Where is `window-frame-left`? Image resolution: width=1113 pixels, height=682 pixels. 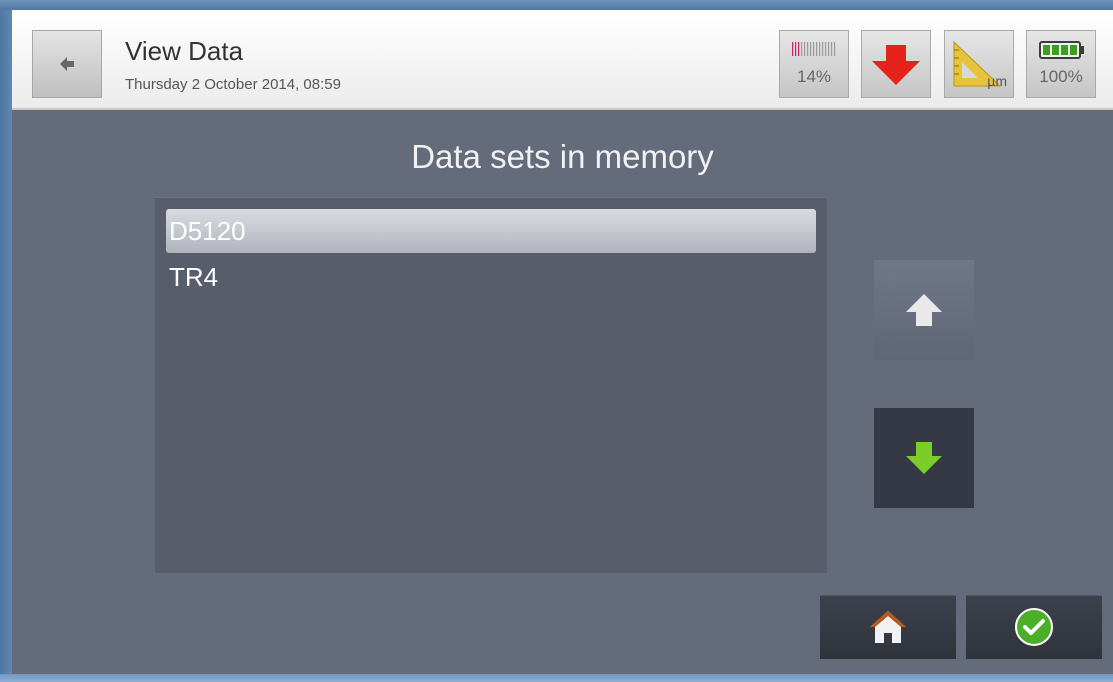
window-frame-left is located at coordinates (6, 342).